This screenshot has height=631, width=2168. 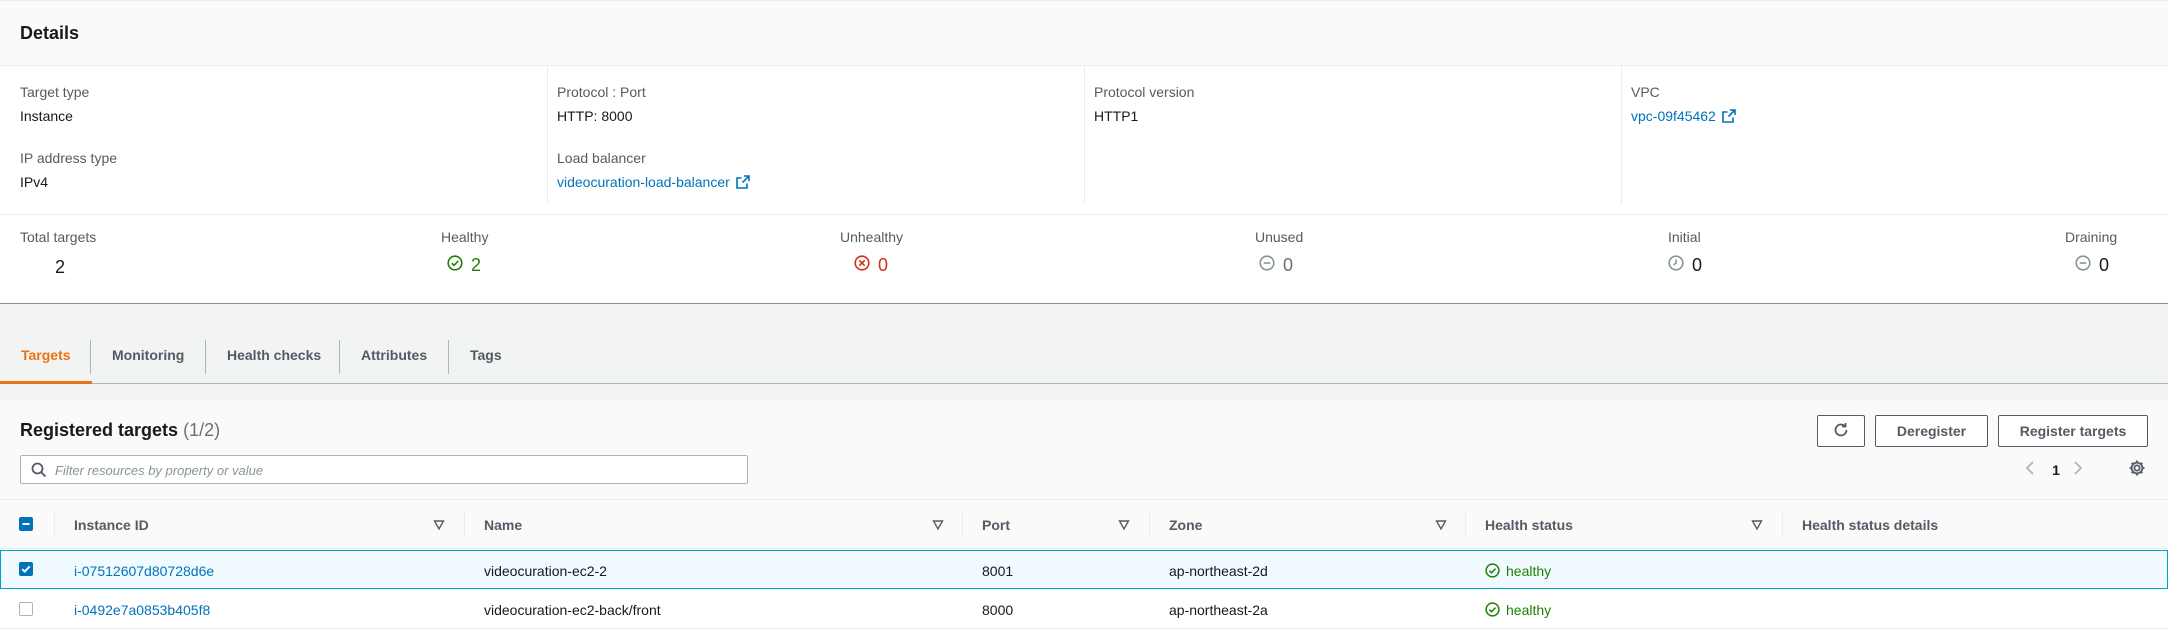 I want to click on draining-value: 0, so click(x=2104, y=265).